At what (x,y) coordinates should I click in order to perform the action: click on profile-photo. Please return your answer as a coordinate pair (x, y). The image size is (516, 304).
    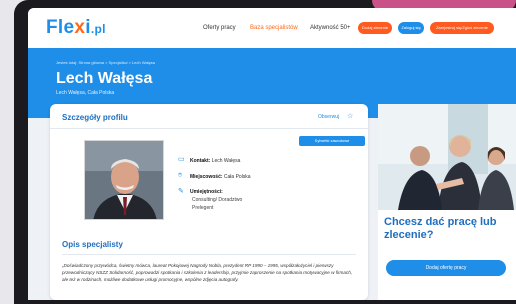
    Looking at the image, I should click on (124, 180).